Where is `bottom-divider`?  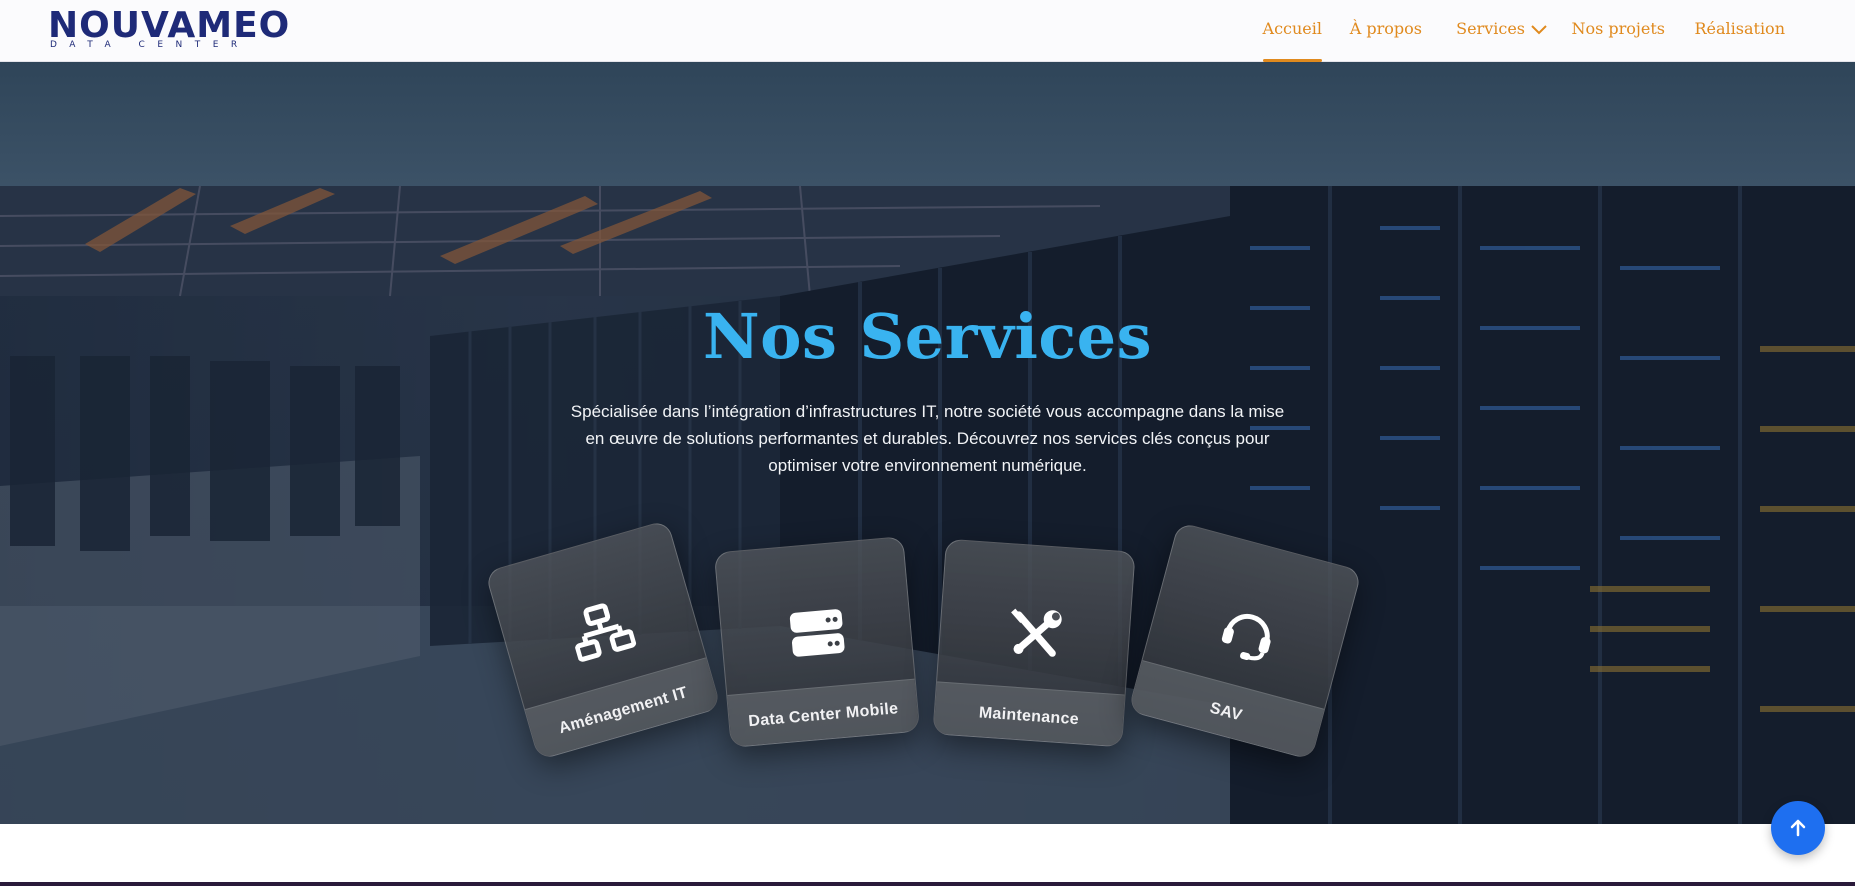
bottom-divider is located at coordinates (927, 884).